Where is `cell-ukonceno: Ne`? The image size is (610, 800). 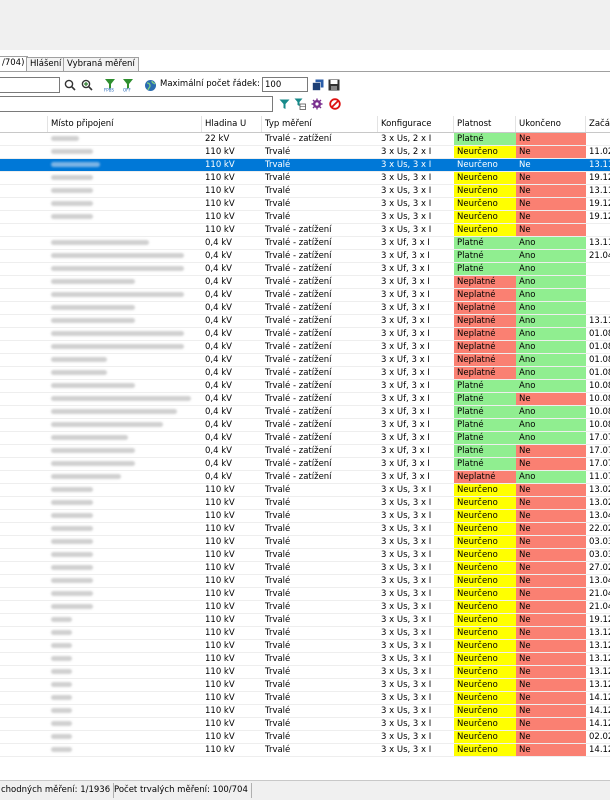
cell-ukonceno: Ne is located at coordinates (551, 204).